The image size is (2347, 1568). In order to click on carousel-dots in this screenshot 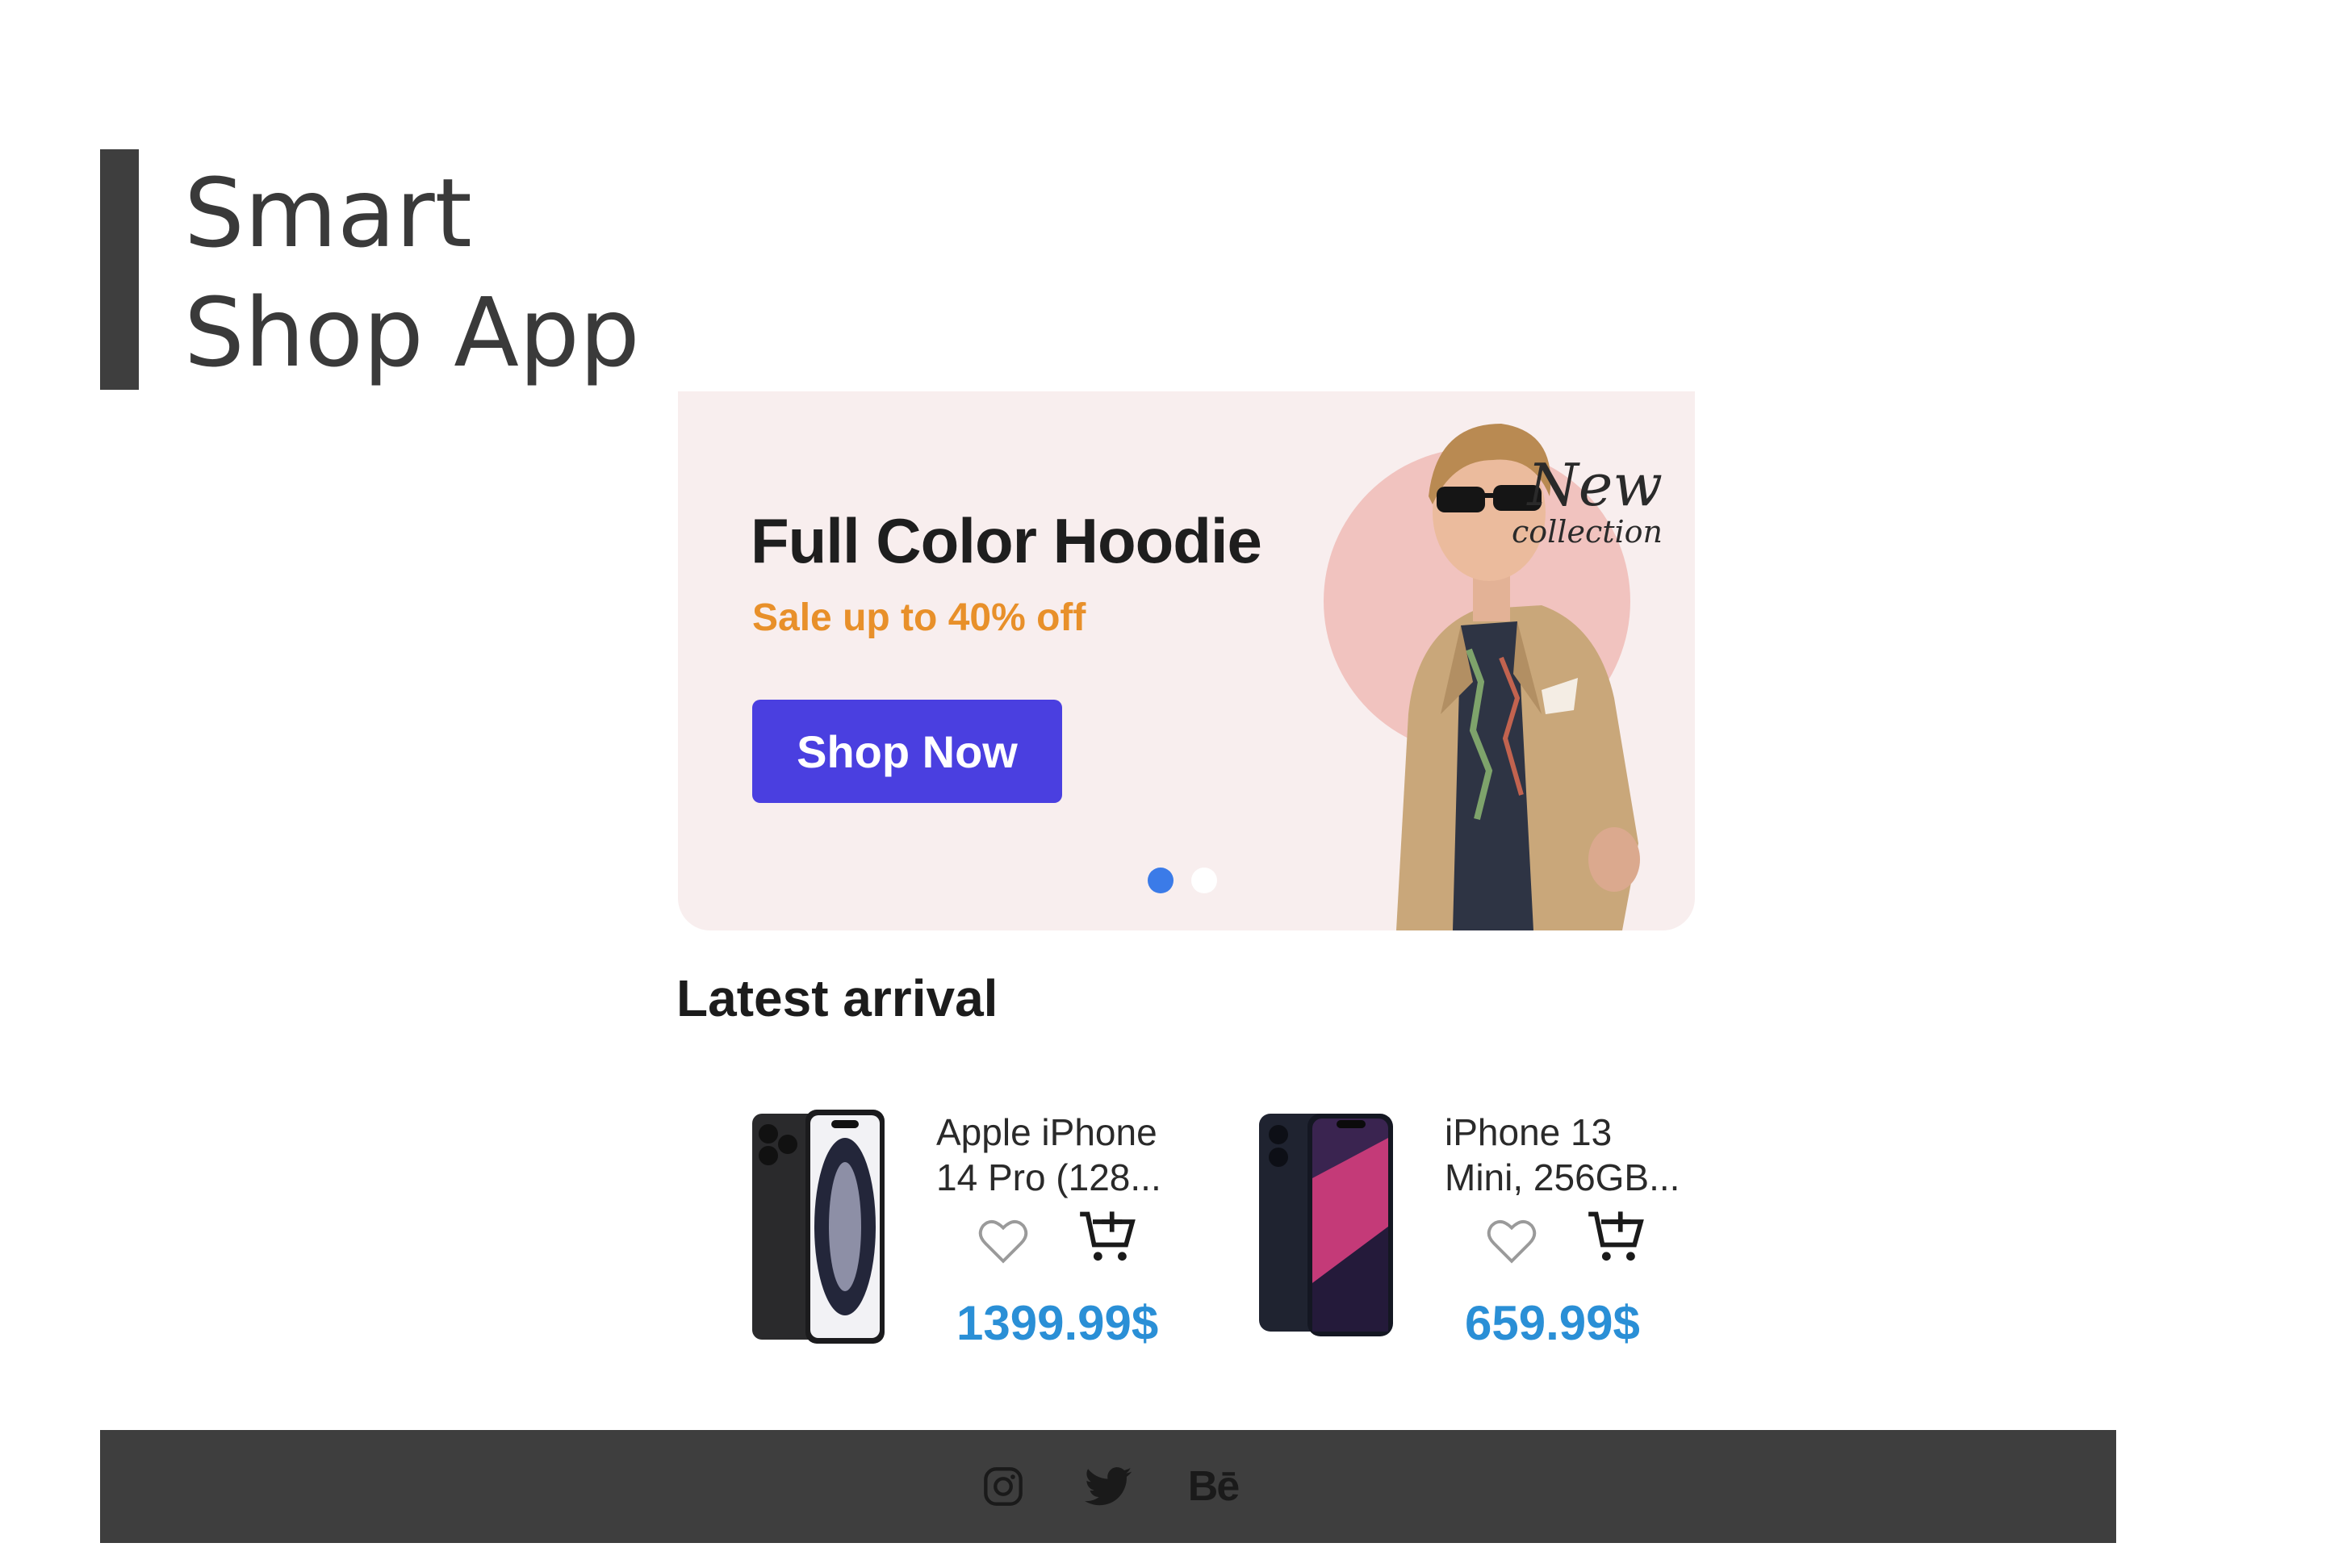, I will do `click(1182, 881)`.